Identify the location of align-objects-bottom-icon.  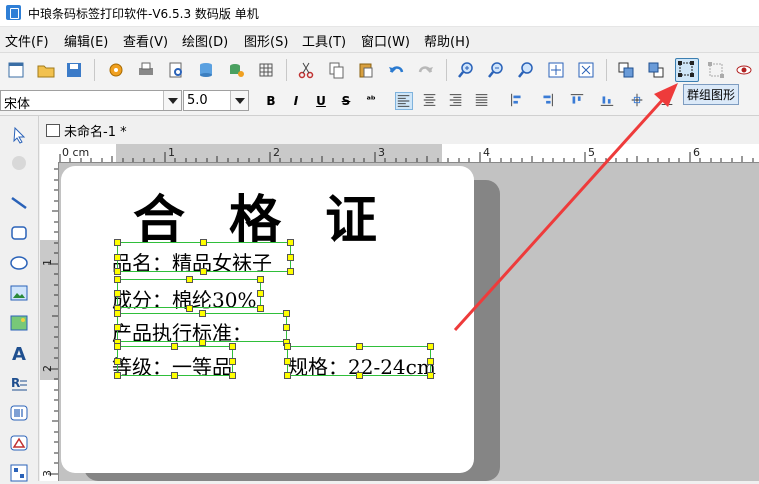
(607, 101).